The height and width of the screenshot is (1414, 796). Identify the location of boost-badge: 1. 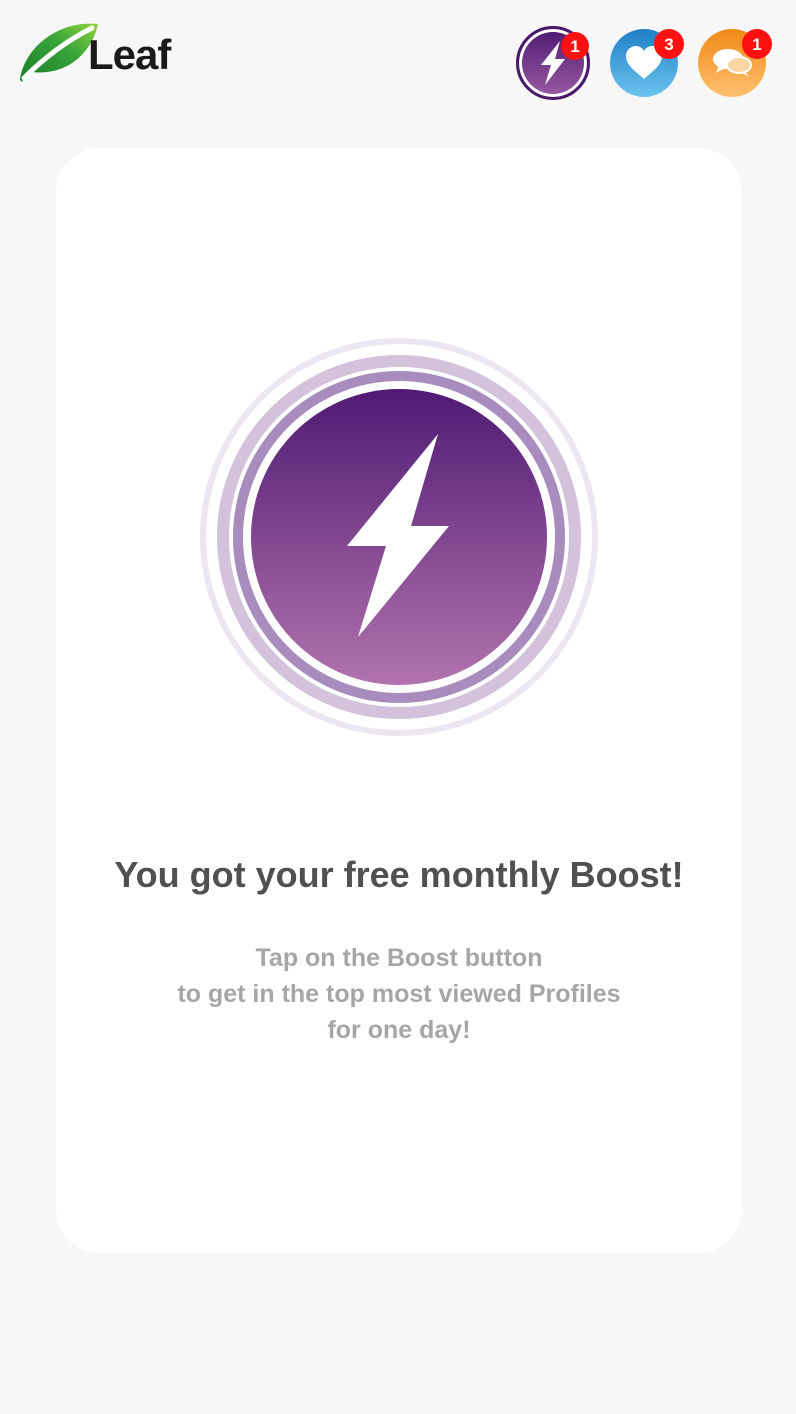
(575, 46).